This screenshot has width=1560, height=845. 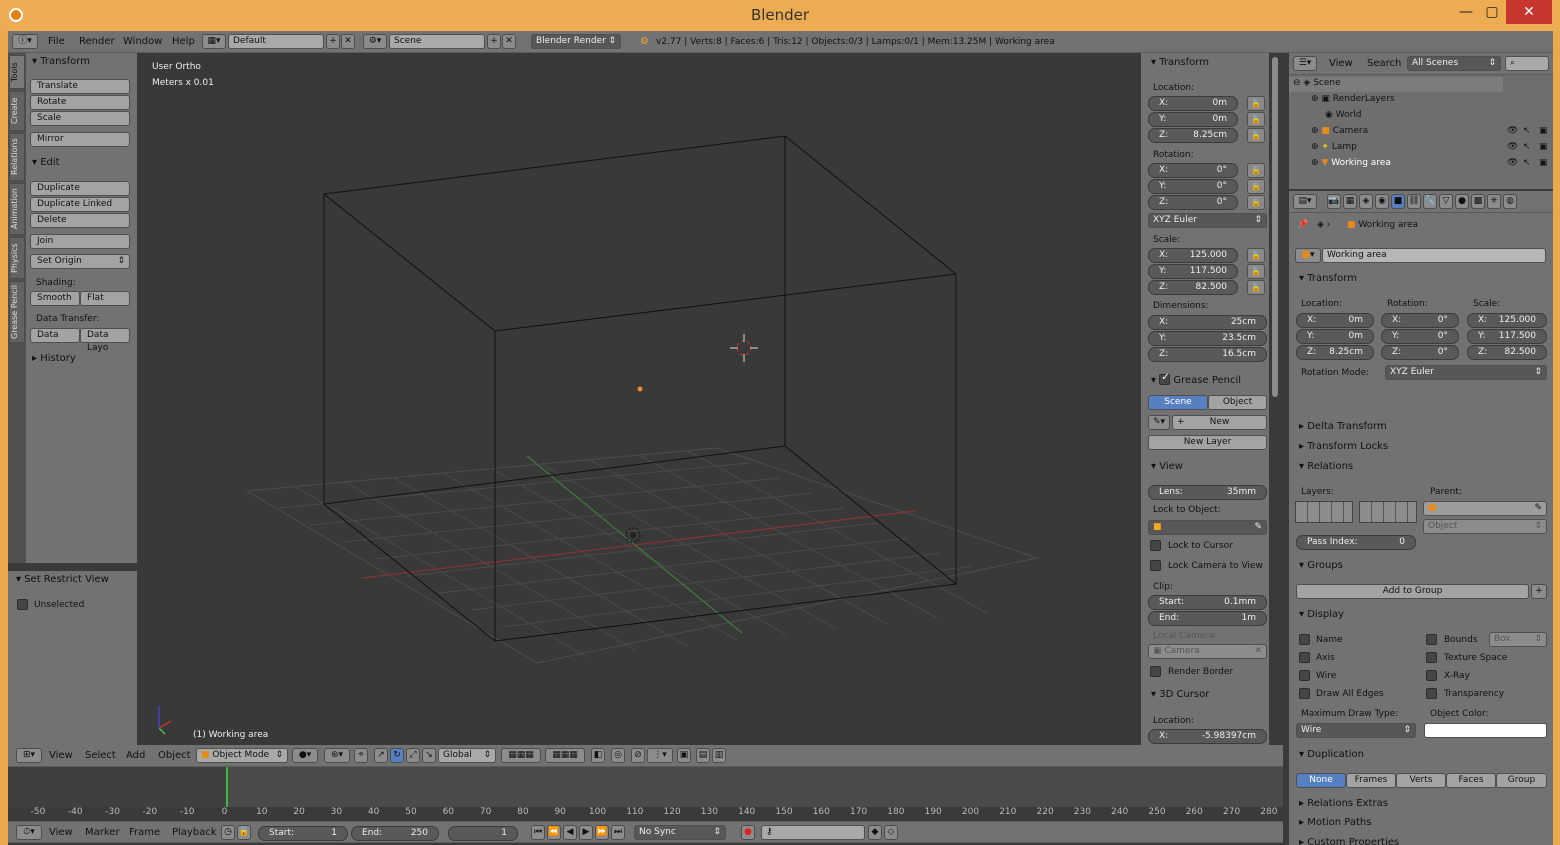 What do you see at coordinates (565, 755) in the screenshot?
I see `scene-layers-2-icon: ▦▦▦` at bounding box center [565, 755].